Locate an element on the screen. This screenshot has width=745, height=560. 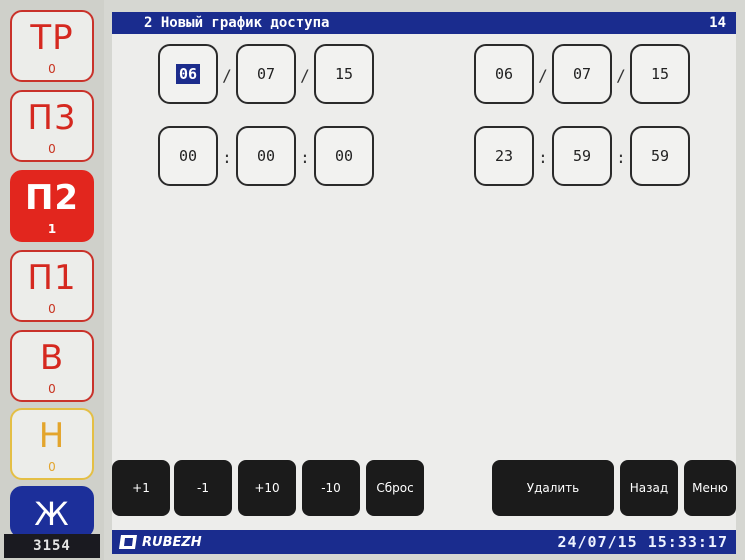
start-day-field: 06 is located at coordinates (188, 74).